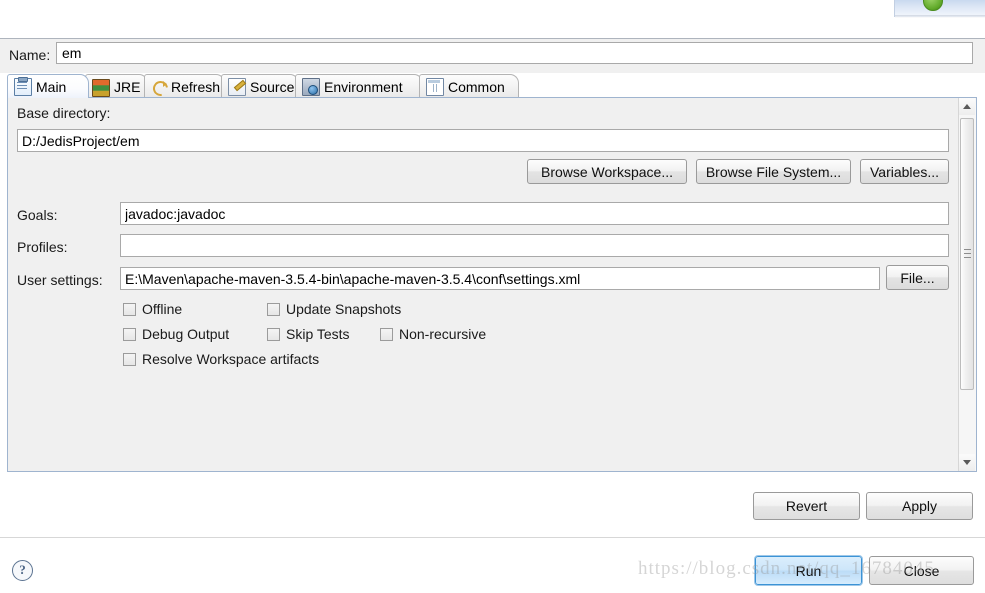 The height and width of the screenshot is (593, 985). I want to click on jre-icon, so click(101, 87).